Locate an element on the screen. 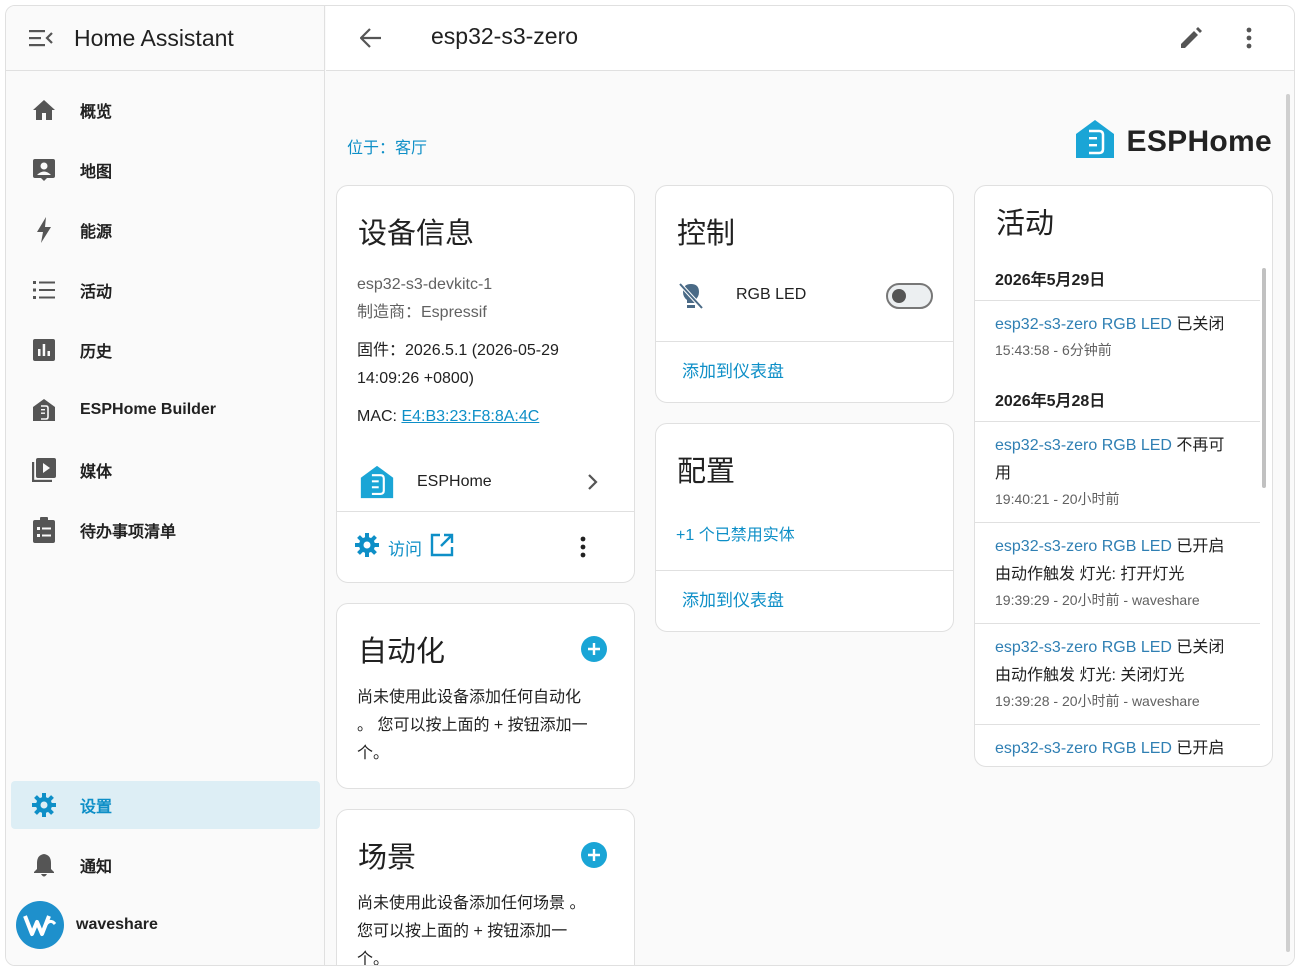 Image resolution: width=1300 pixels, height=971 pixels. scene-desc-line2: 您可以按上面的 + 按钮添加一 is located at coordinates (462, 931).